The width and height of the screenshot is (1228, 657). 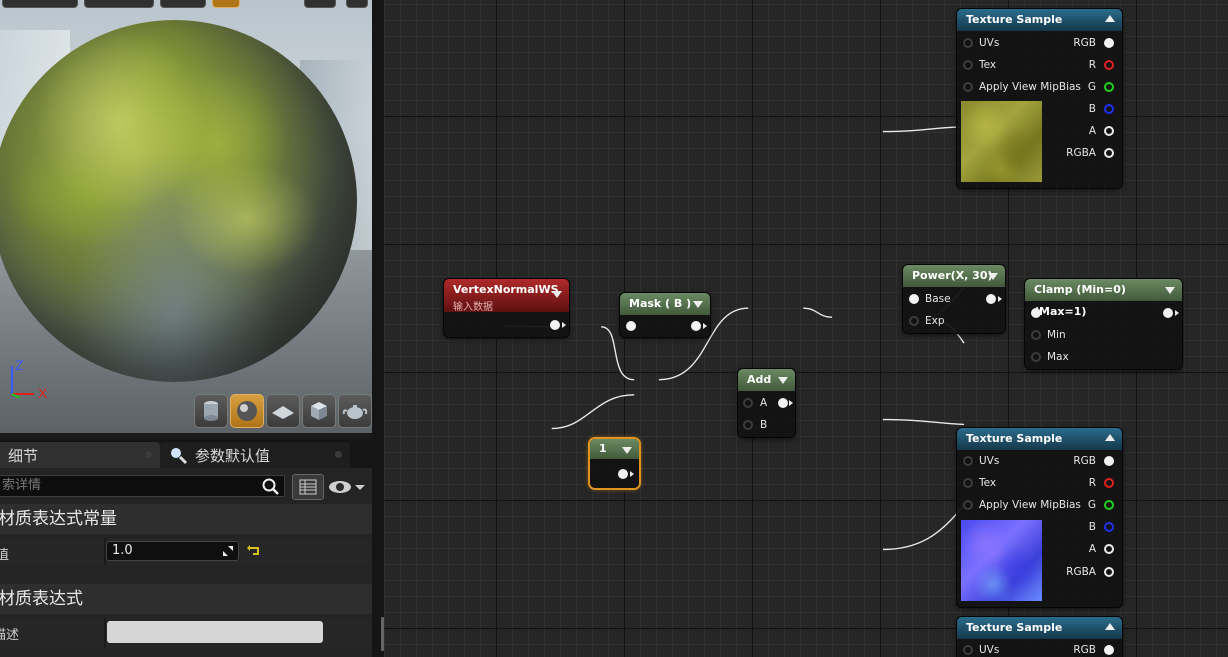 I want to click on teapot-button, so click(x=355, y=411).